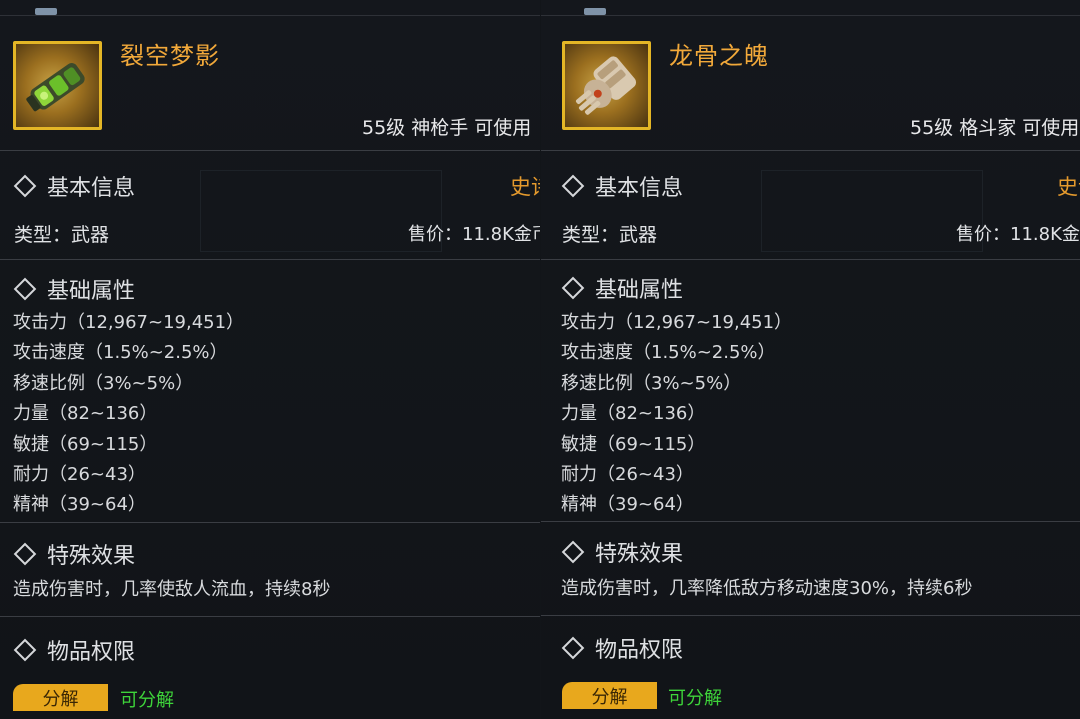  What do you see at coordinates (172, 589) in the screenshot?
I see `special-effect-text: 造成伤害时，几率使敌人流血，持续8秒` at bounding box center [172, 589].